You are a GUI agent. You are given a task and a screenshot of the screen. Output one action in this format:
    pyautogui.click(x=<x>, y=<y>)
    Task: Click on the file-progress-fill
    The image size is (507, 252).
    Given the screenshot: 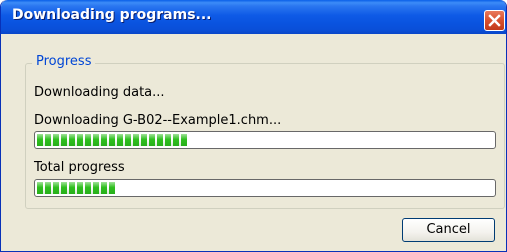 What is the action you would take?
    pyautogui.click(x=112, y=140)
    